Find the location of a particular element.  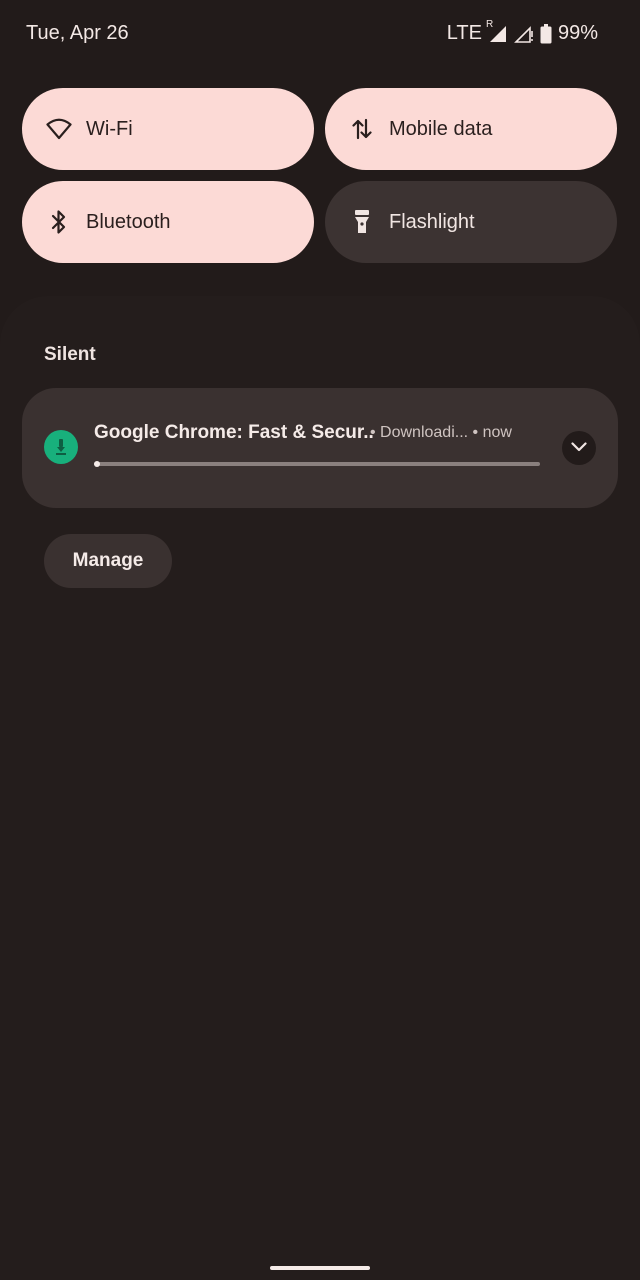

navigation-handle is located at coordinates (320, 1268).